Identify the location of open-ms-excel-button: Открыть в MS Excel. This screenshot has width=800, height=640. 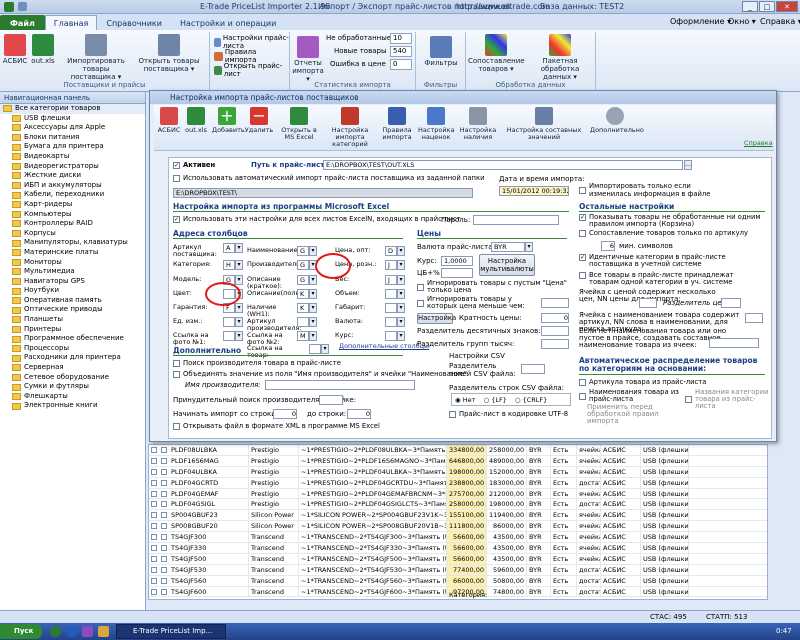
(299, 124).